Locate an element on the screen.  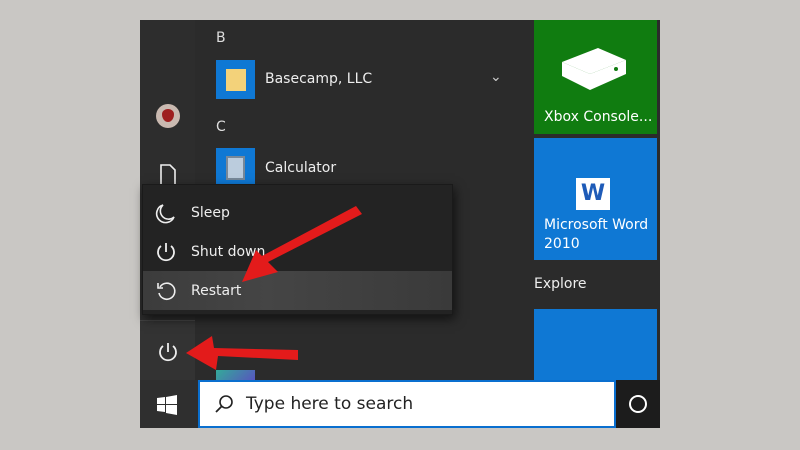
arrow-to-power-button is located at coordinates (242, 353).